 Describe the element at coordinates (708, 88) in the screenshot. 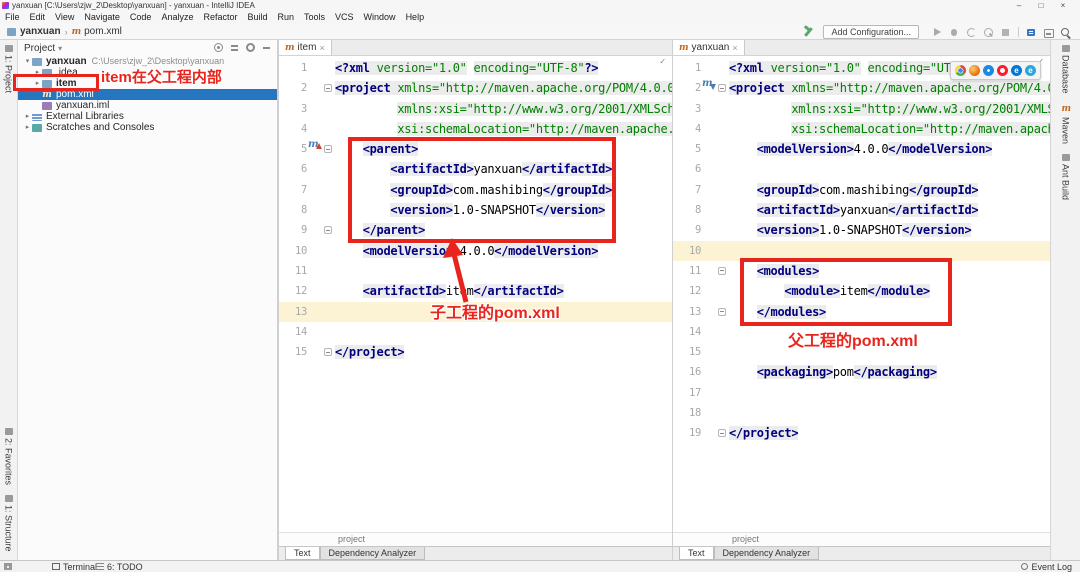

I see `maven-down-icon: m` at that location.